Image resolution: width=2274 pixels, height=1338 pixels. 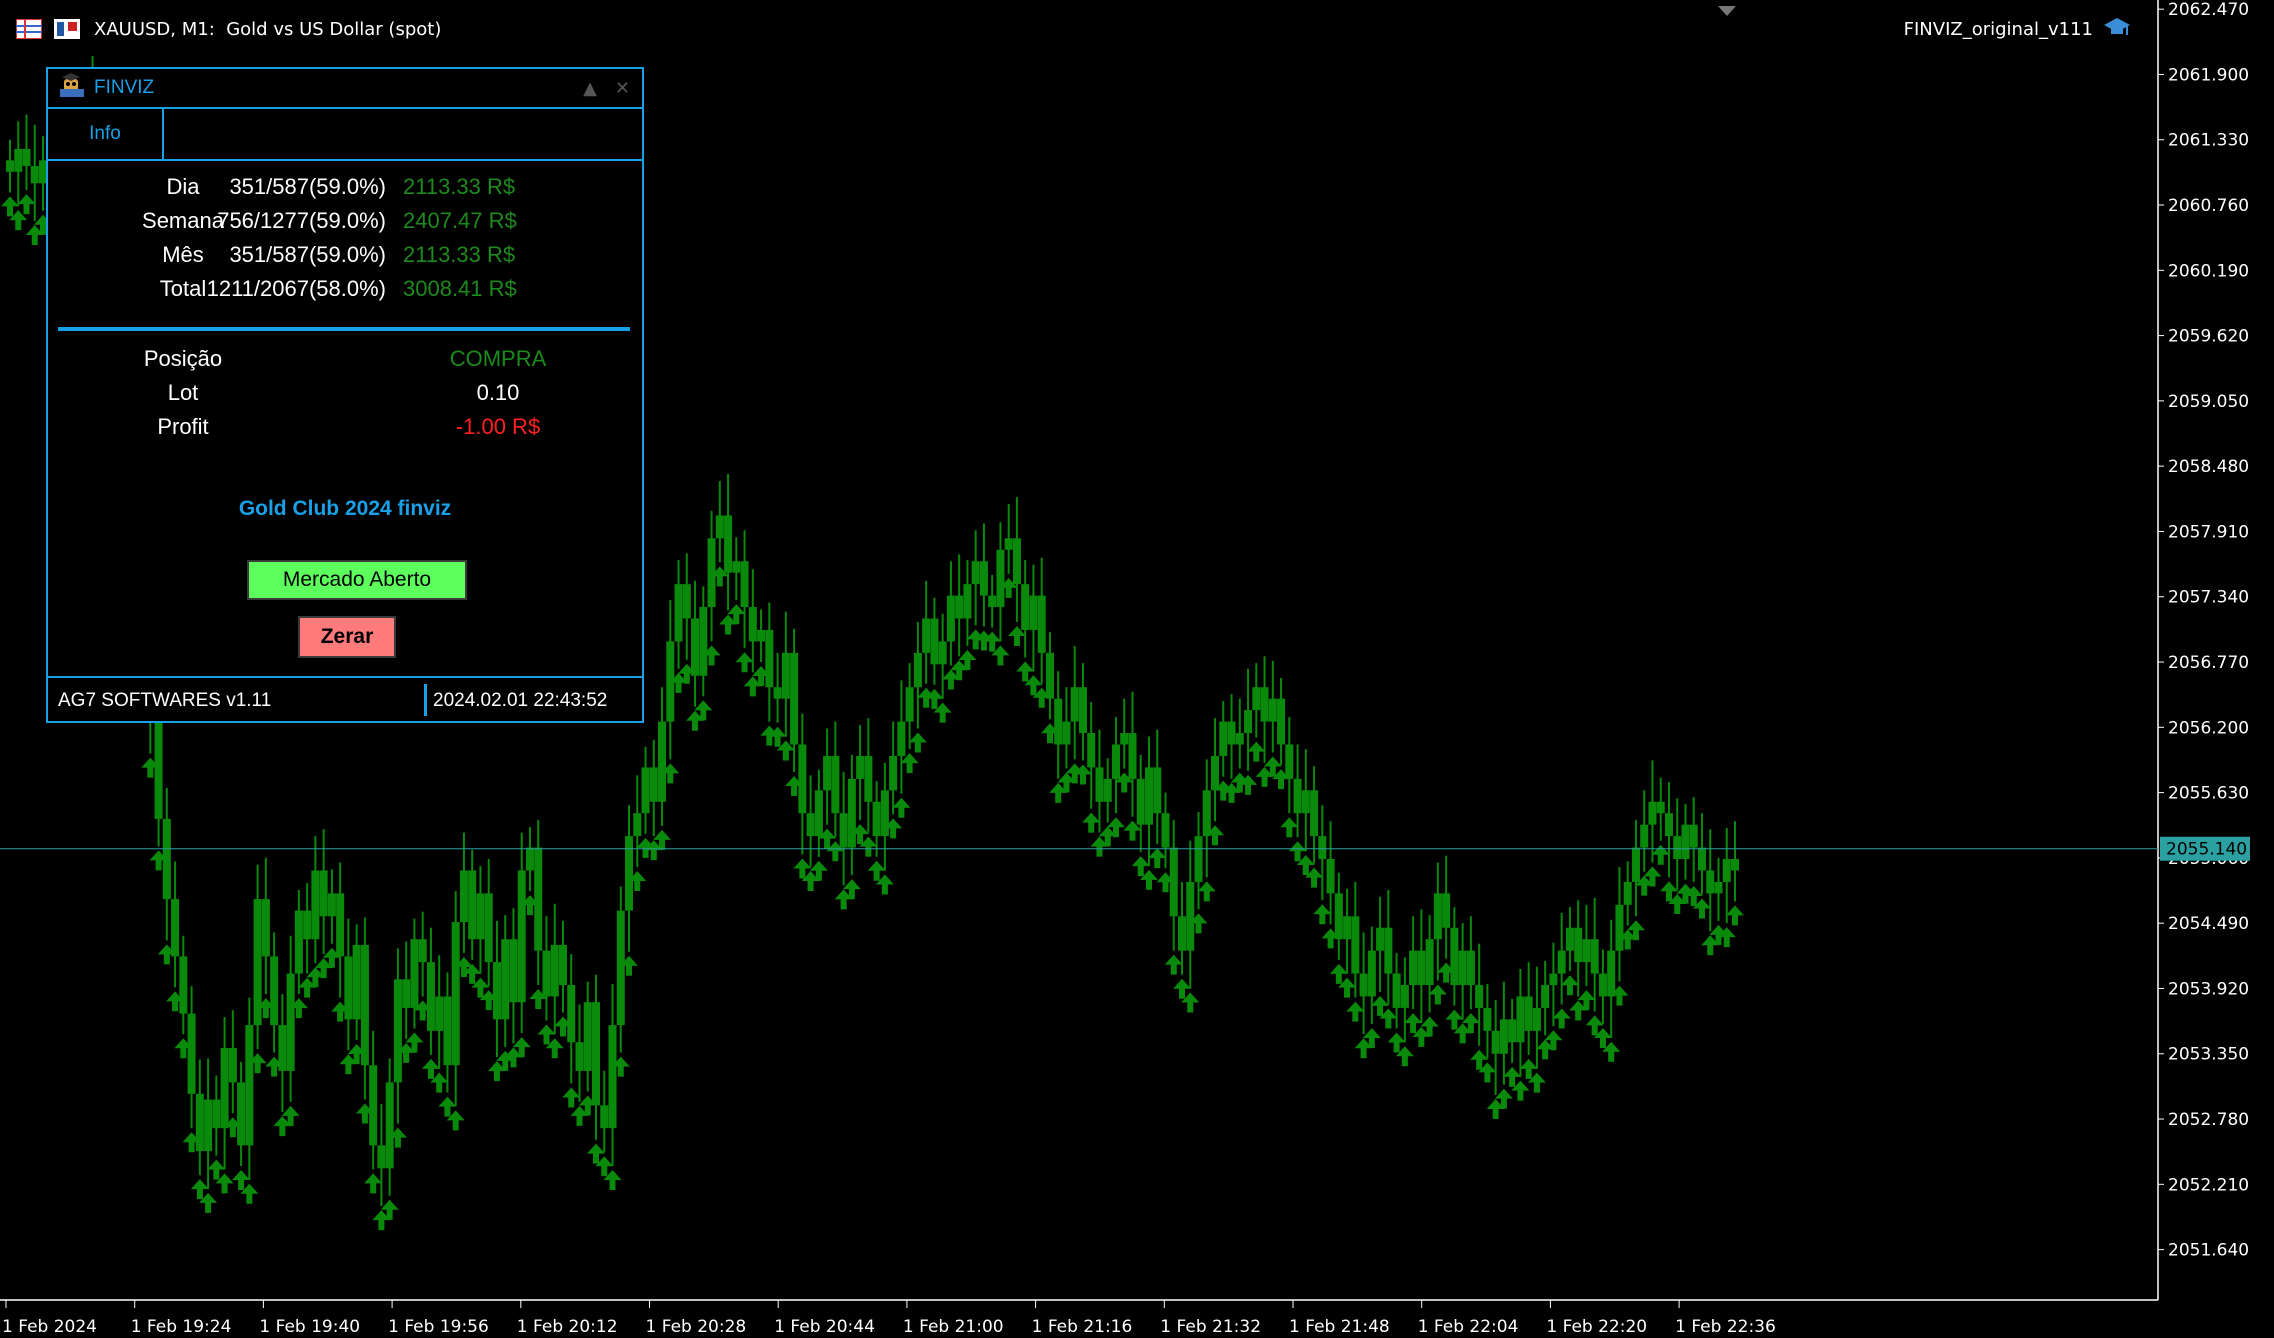 I want to click on tab-bar: Info, so click(x=345, y=135).